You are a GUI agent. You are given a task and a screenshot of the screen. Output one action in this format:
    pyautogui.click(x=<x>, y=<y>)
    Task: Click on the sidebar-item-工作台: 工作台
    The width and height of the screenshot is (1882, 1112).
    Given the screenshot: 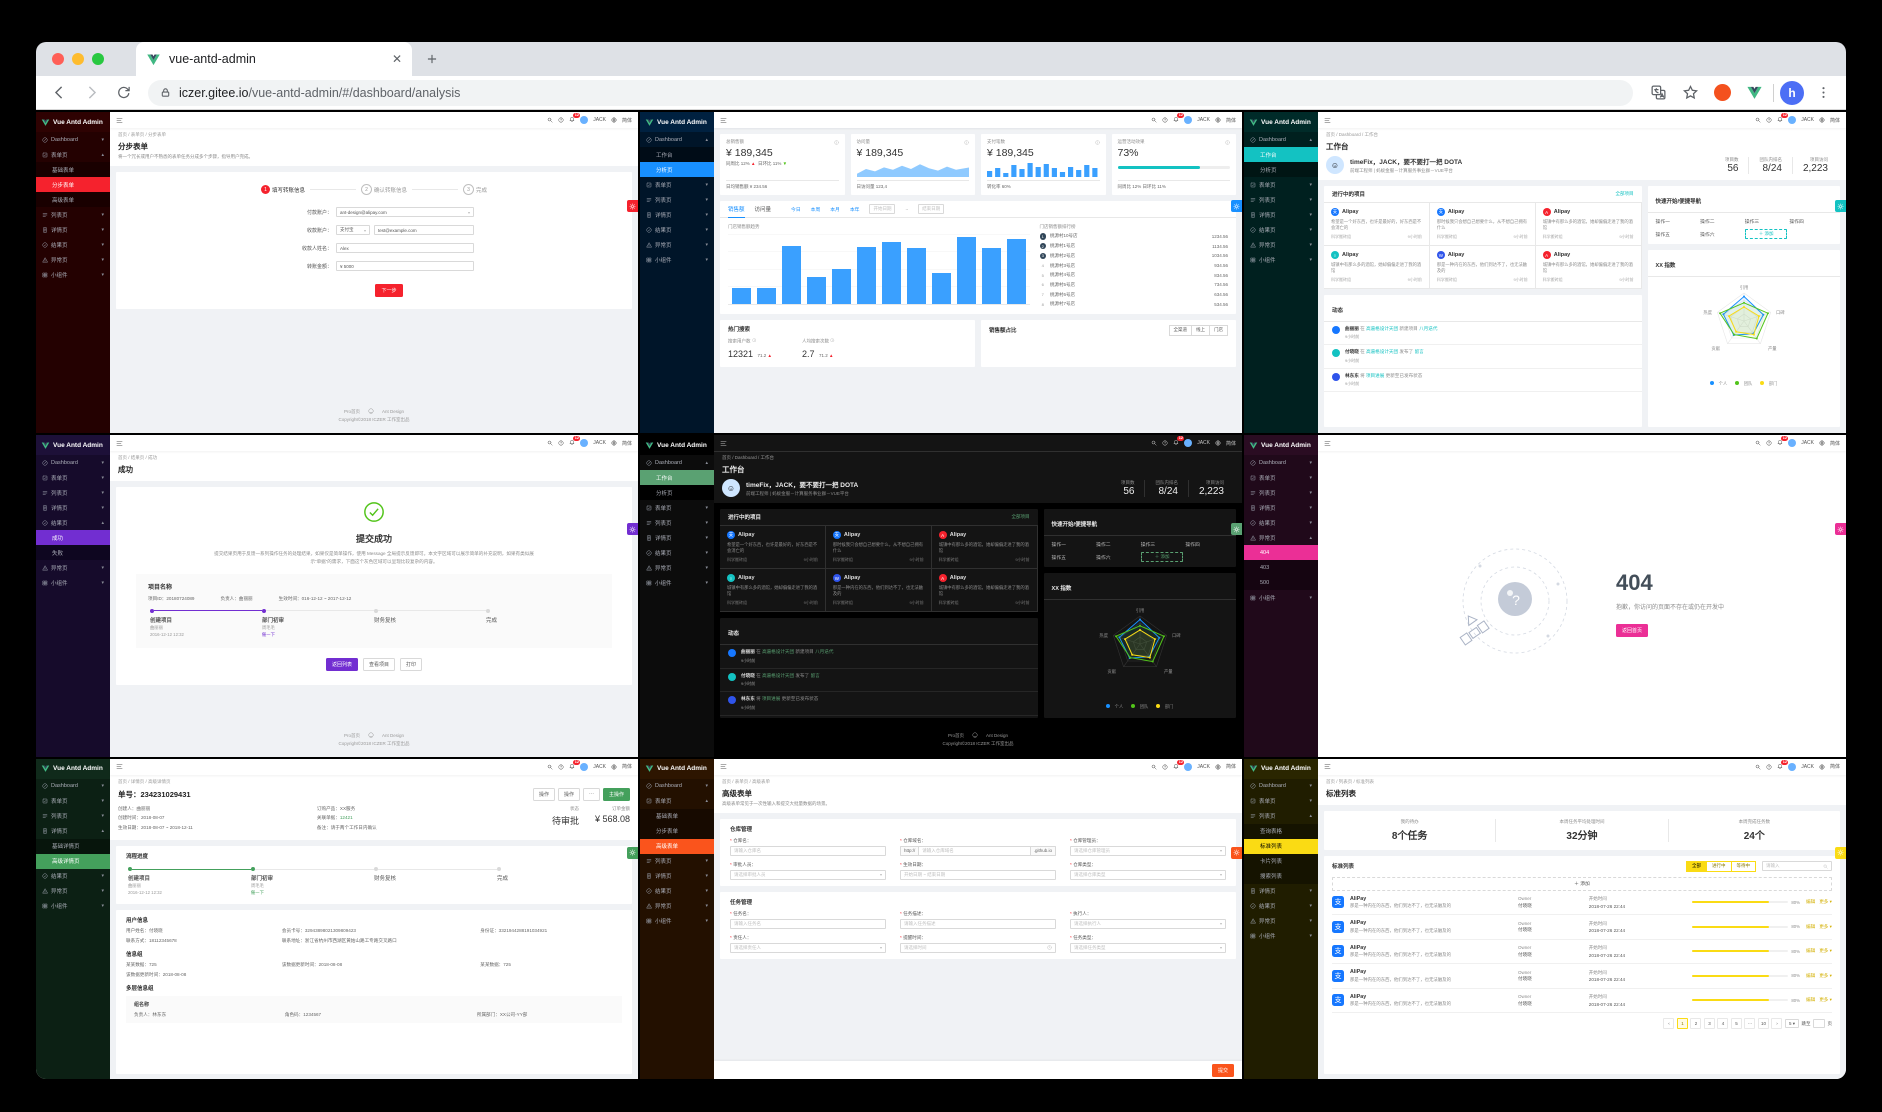 What is the action you would take?
    pyautogui.click(x=1281, y=154)
    